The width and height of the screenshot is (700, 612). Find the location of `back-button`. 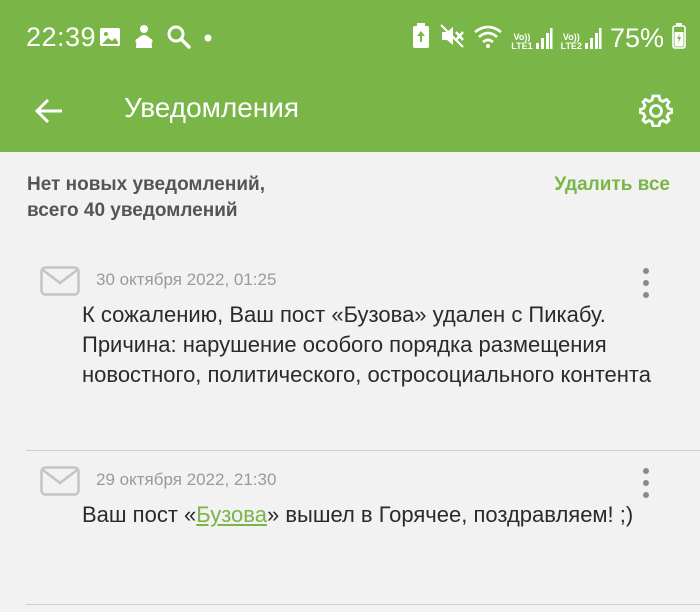

back-button is located at coordinates (49, 111).